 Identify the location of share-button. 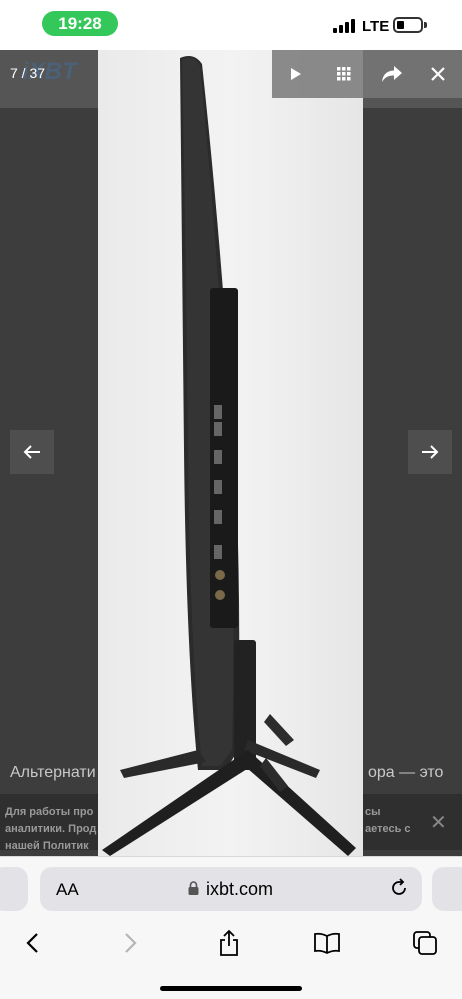
(229, 943).